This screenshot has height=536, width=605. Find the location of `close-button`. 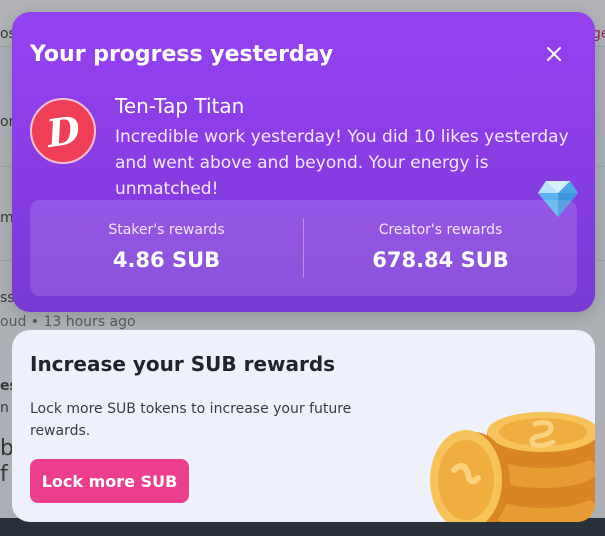

close-button is located at coordinates (554, 54).